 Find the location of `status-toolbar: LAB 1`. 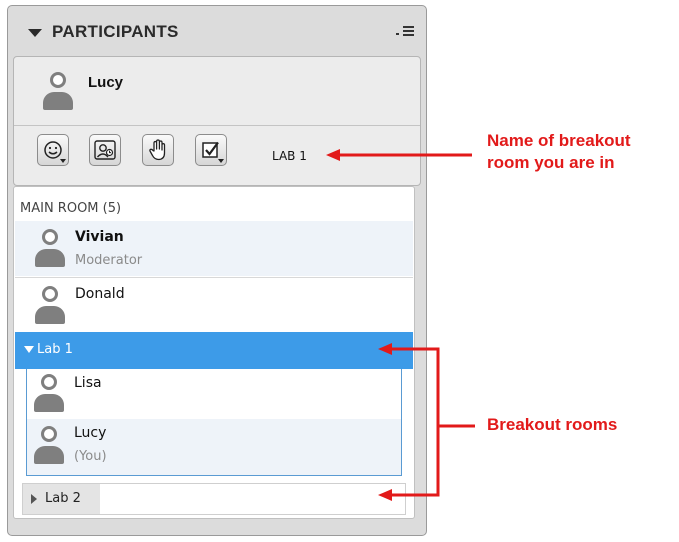

status-toolbar: LAB 1 is located at coordinates (217, 156).